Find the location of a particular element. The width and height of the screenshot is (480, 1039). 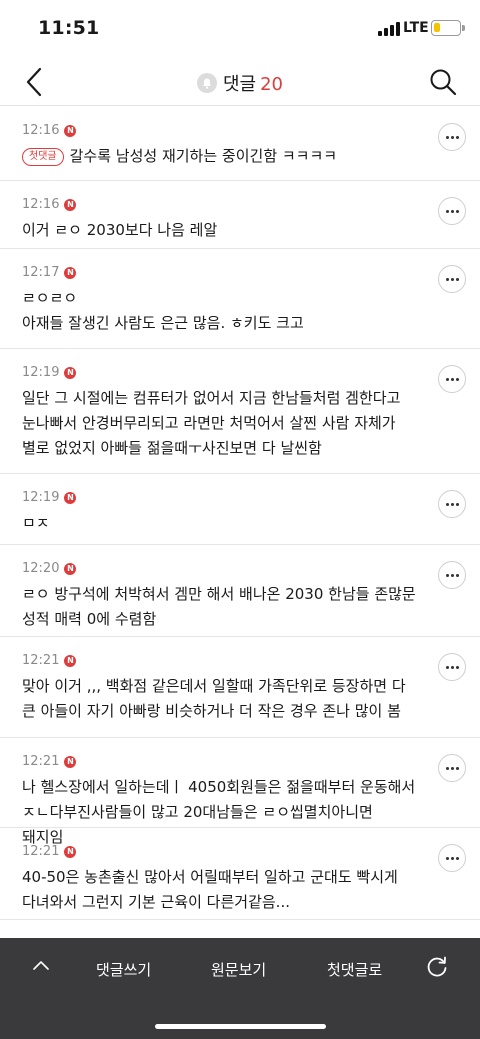

chevron-up-icon is located at coordinates (41, 965).